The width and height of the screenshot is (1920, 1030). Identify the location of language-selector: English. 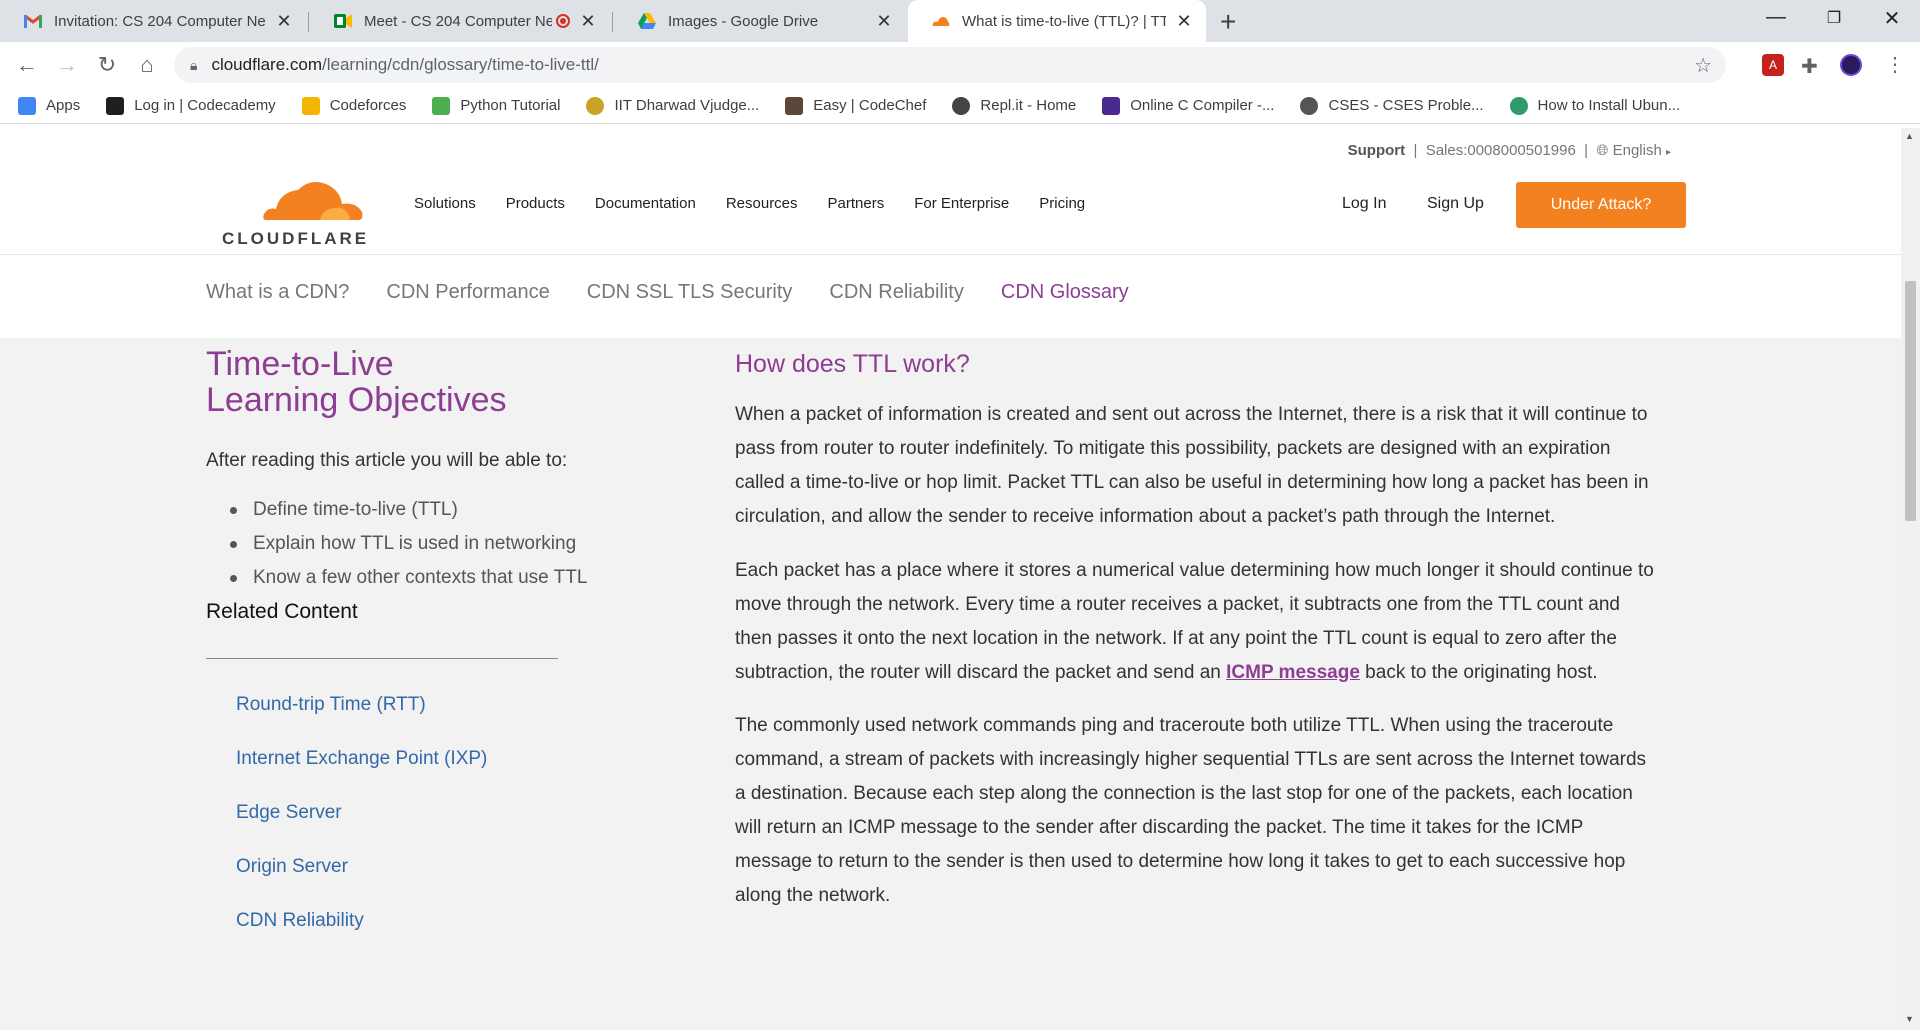
(1637, 150).